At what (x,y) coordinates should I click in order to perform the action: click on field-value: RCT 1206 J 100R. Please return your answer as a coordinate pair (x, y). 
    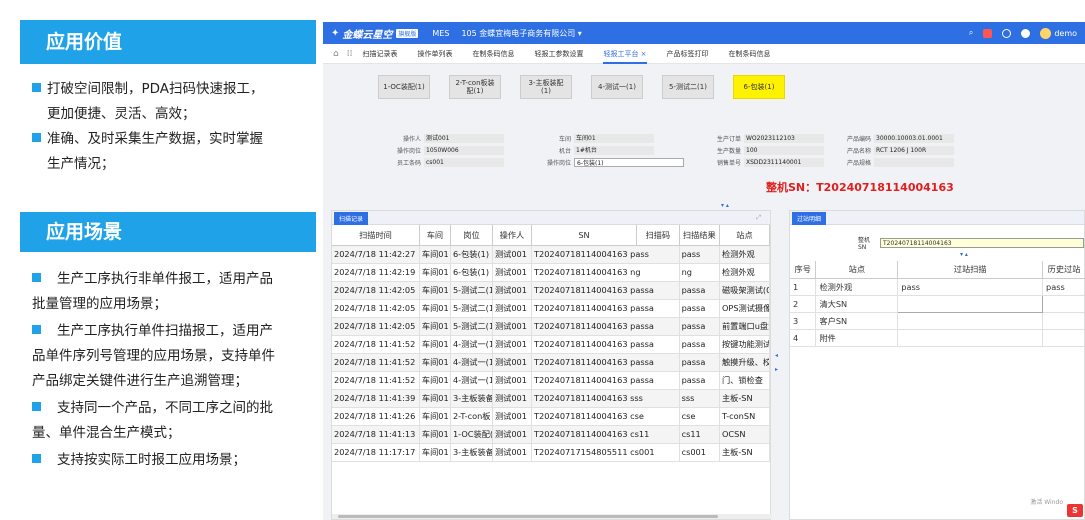
    Looking at the image, I should click on (914, 150).